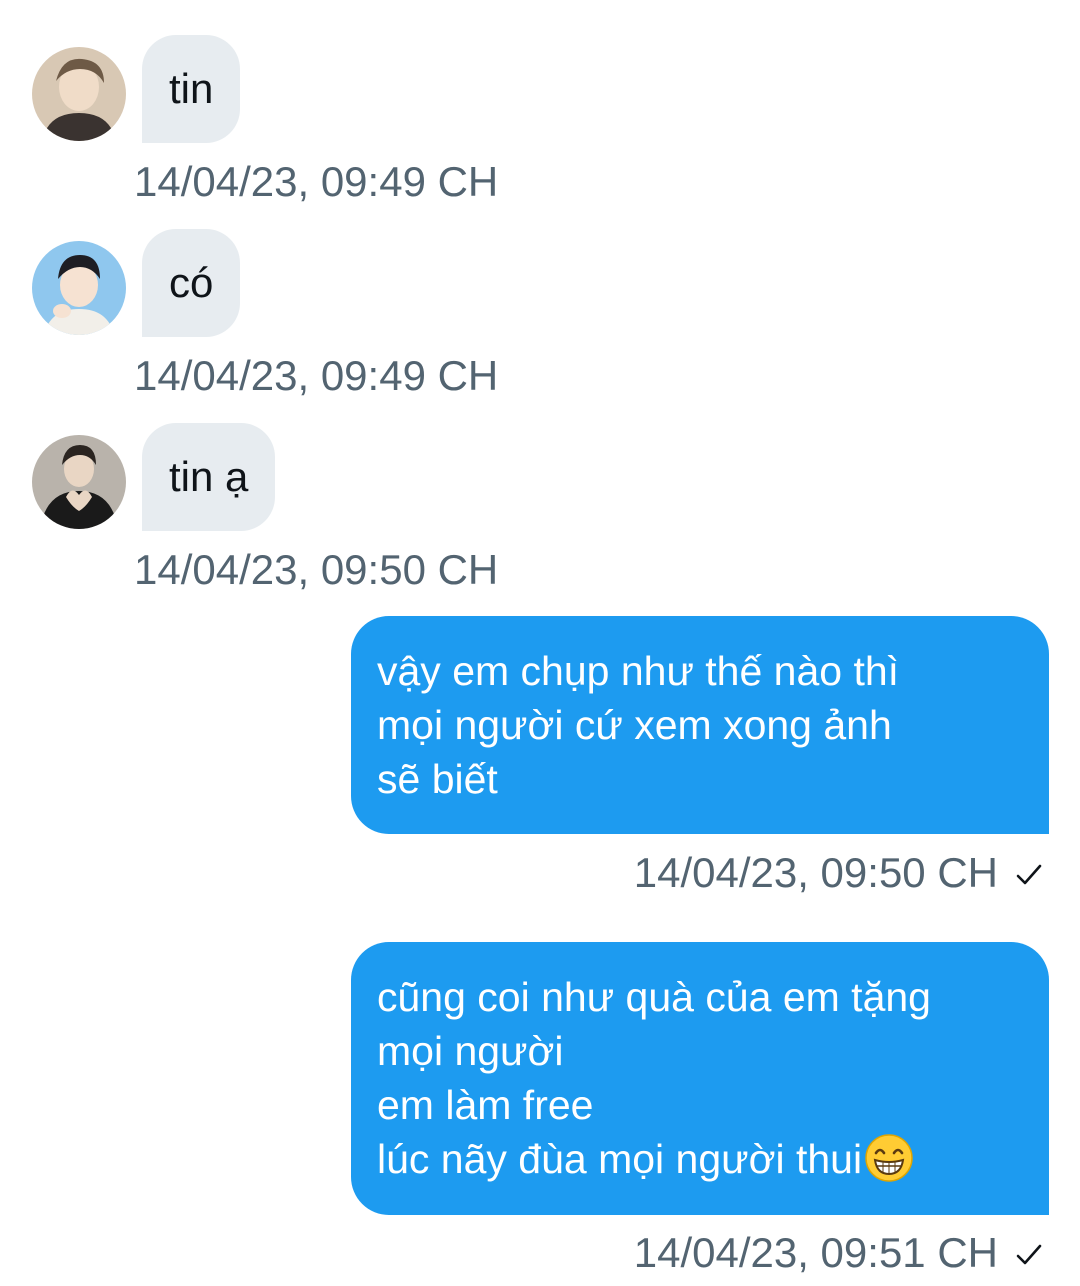  I want to click on message-text-line: cũng coi như quà của em tặng, so click(654, 997).